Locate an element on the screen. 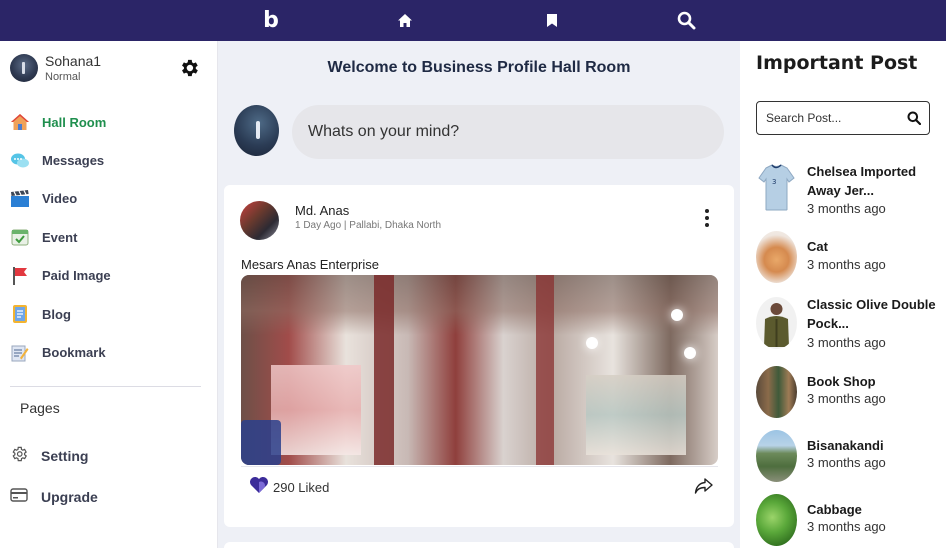 The image size is (946, 548). post-title: Bisanakandi is located at coordinates (845, 445).